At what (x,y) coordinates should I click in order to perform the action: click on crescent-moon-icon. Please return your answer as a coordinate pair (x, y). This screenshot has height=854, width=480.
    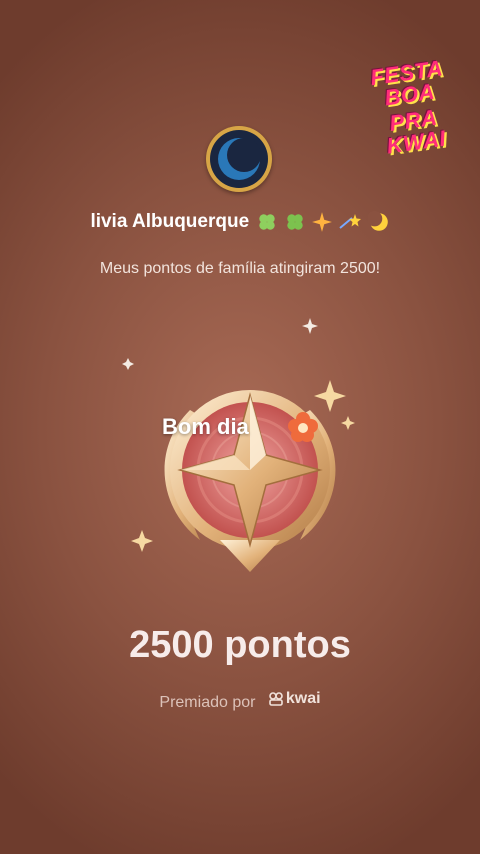
    Looking at the image, I should click on (239, 159).